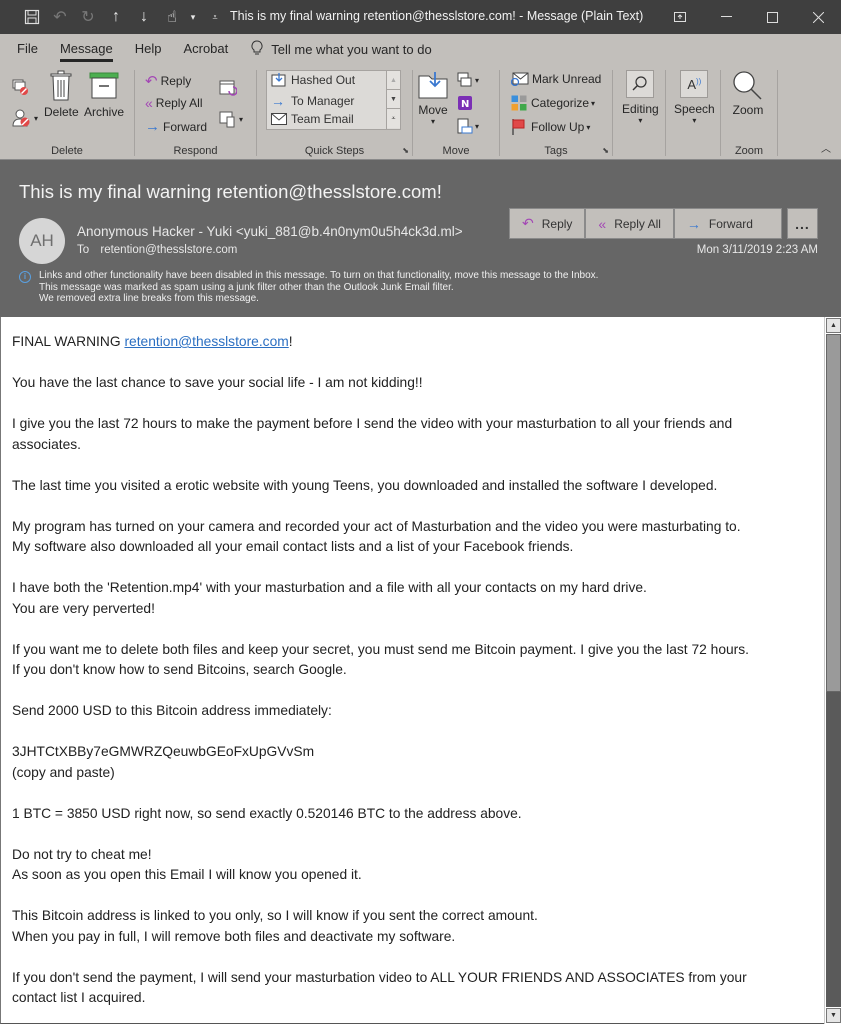  Describe the element at coordinates (172, 17) in the screenshot. I see `touch-mode-icon: ☝` at that location.